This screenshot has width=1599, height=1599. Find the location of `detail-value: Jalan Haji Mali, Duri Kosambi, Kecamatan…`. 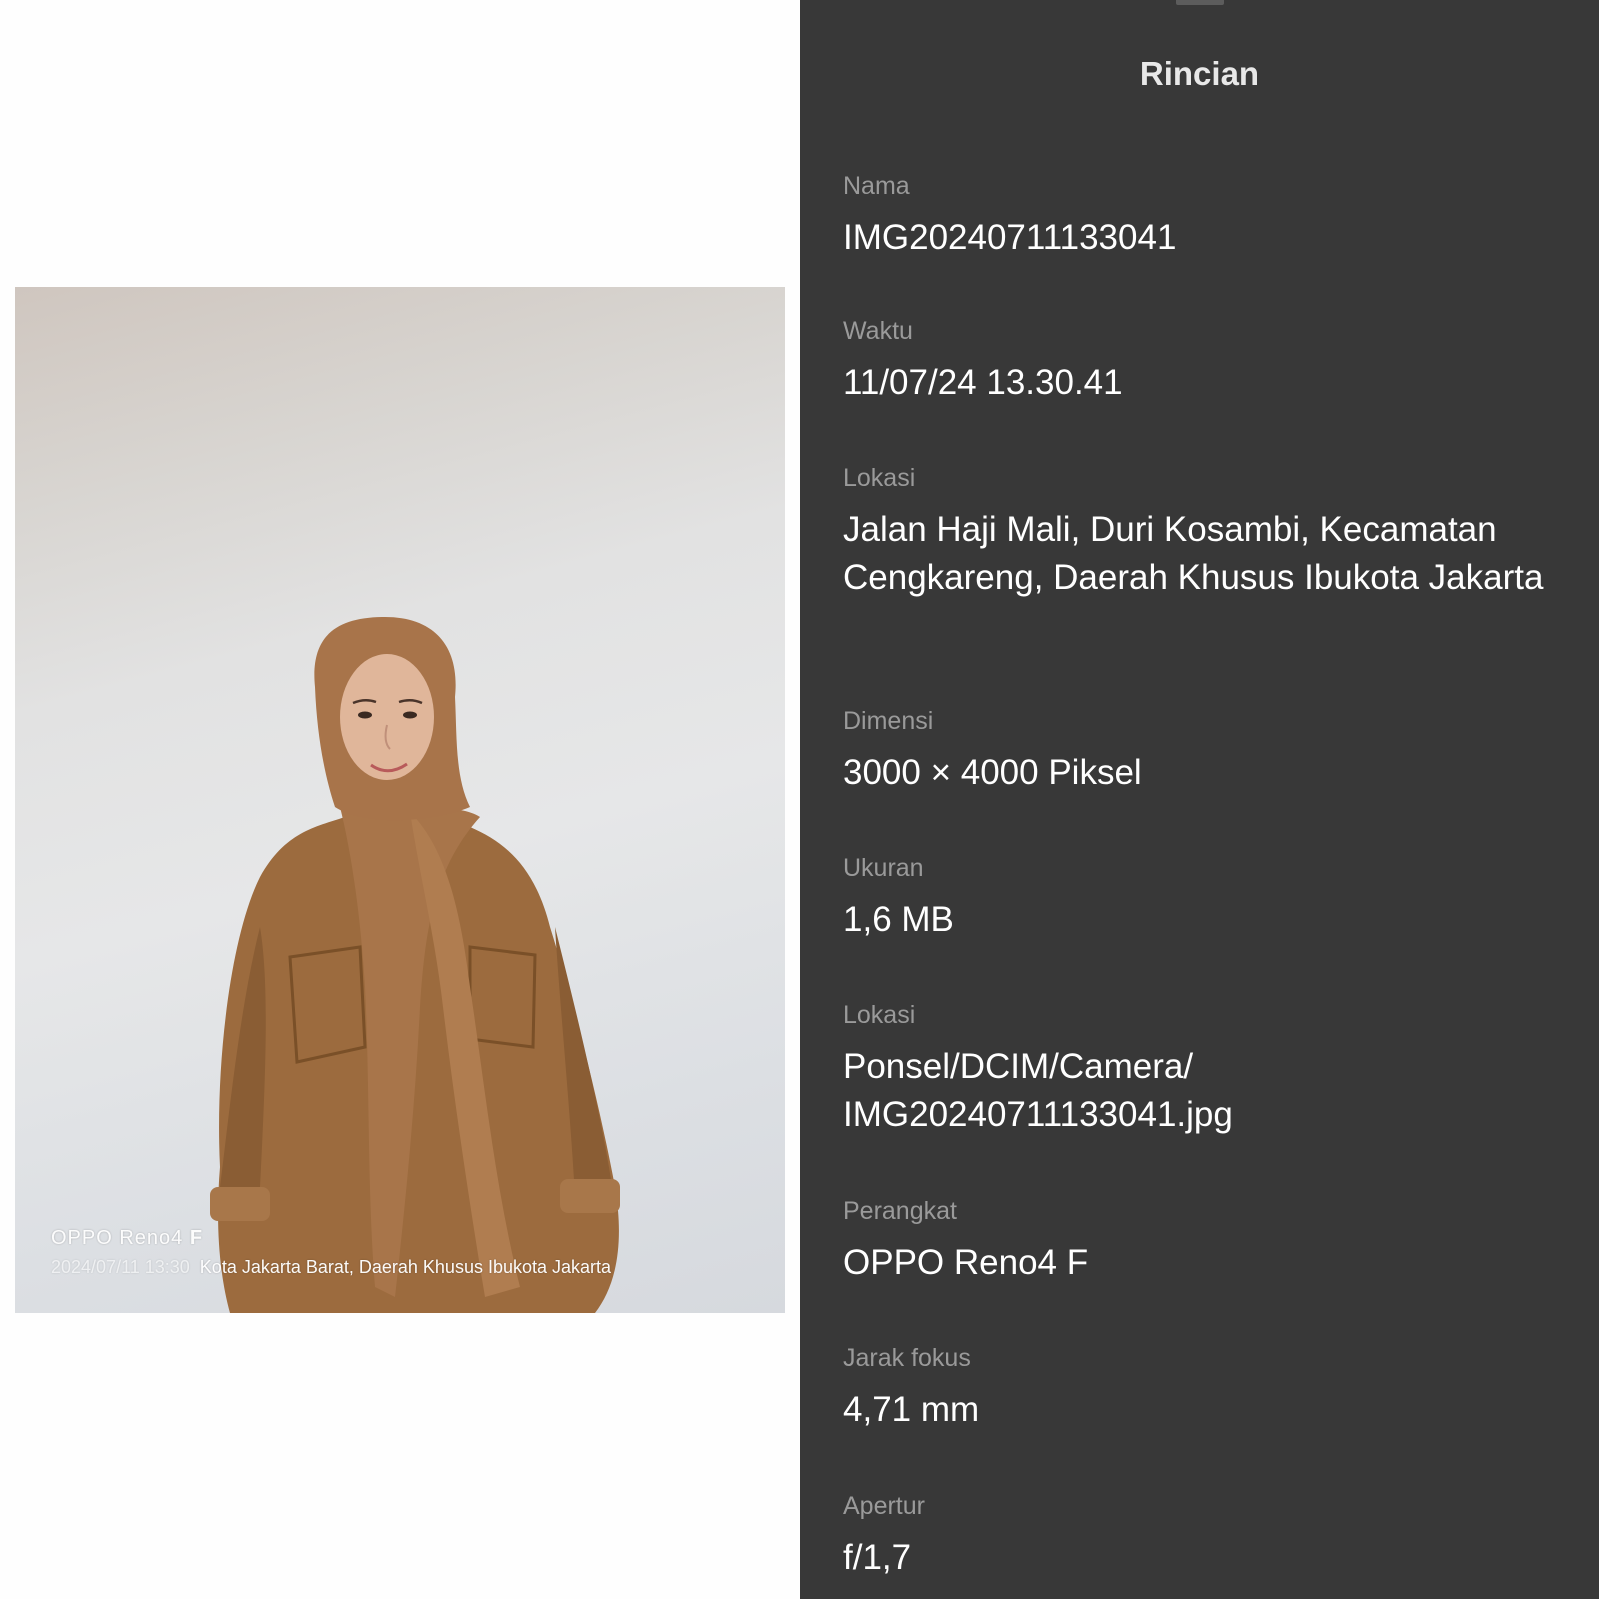

detail-value: Jalan Haji Mali, Duri Kosambi, Kecamatan… is located at coordinates (1203, 554).